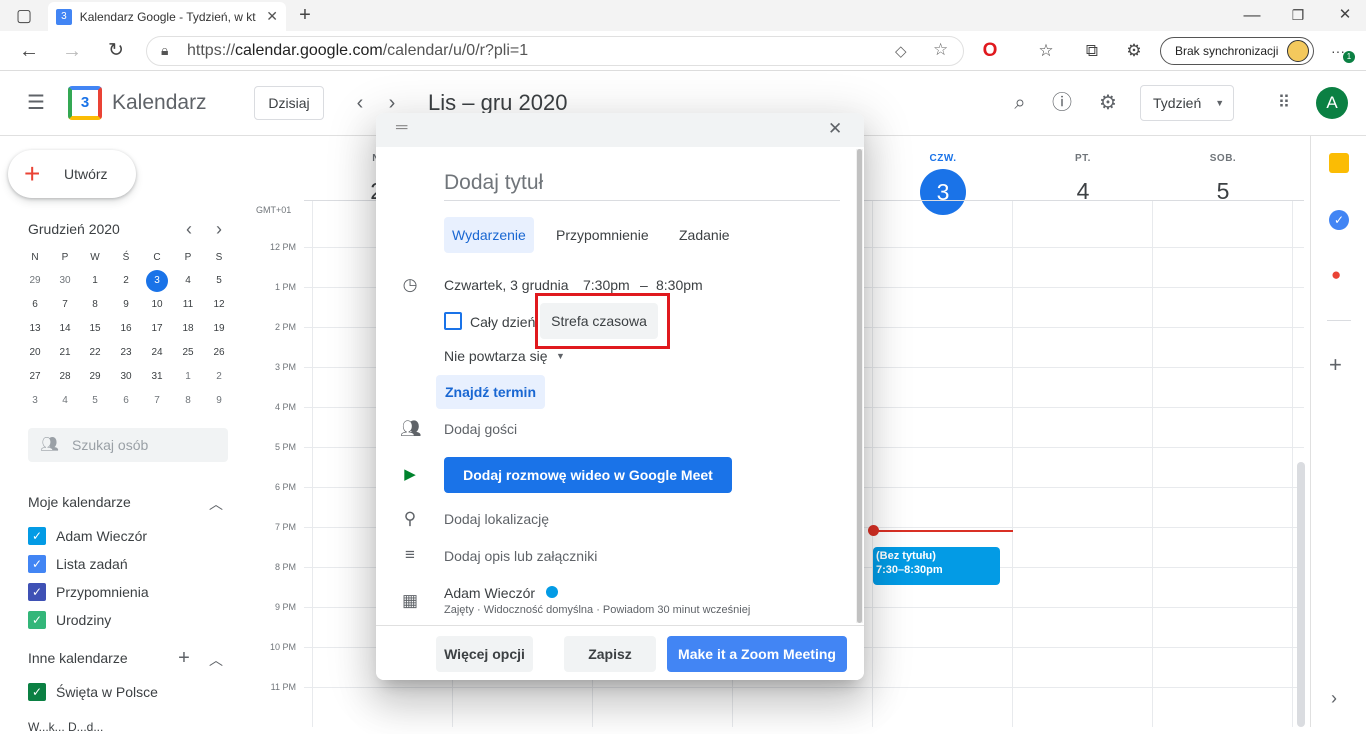  Describe the element at coordinates (940, 50) in the screenshot. I see `add-favorite-icon: ☆` at that location.